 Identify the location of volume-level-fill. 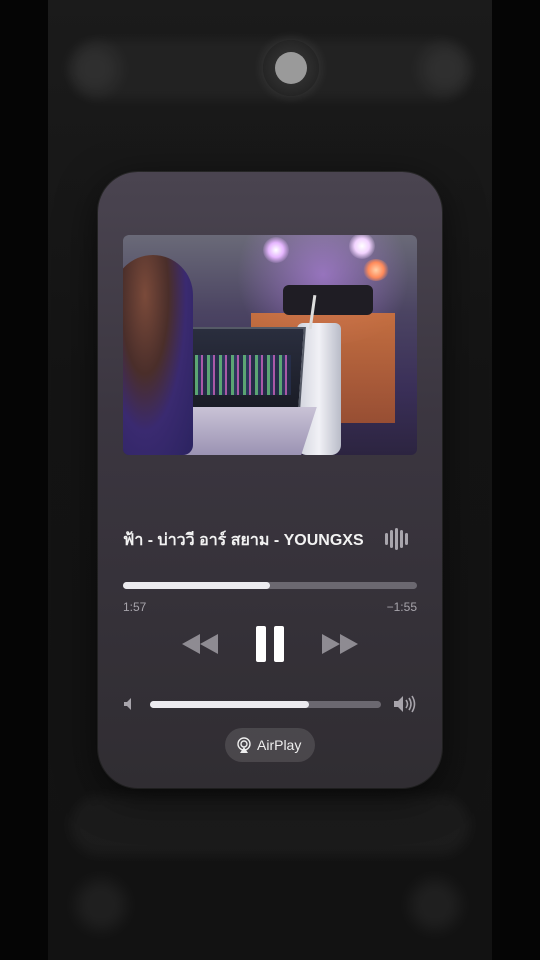
(230, 704).